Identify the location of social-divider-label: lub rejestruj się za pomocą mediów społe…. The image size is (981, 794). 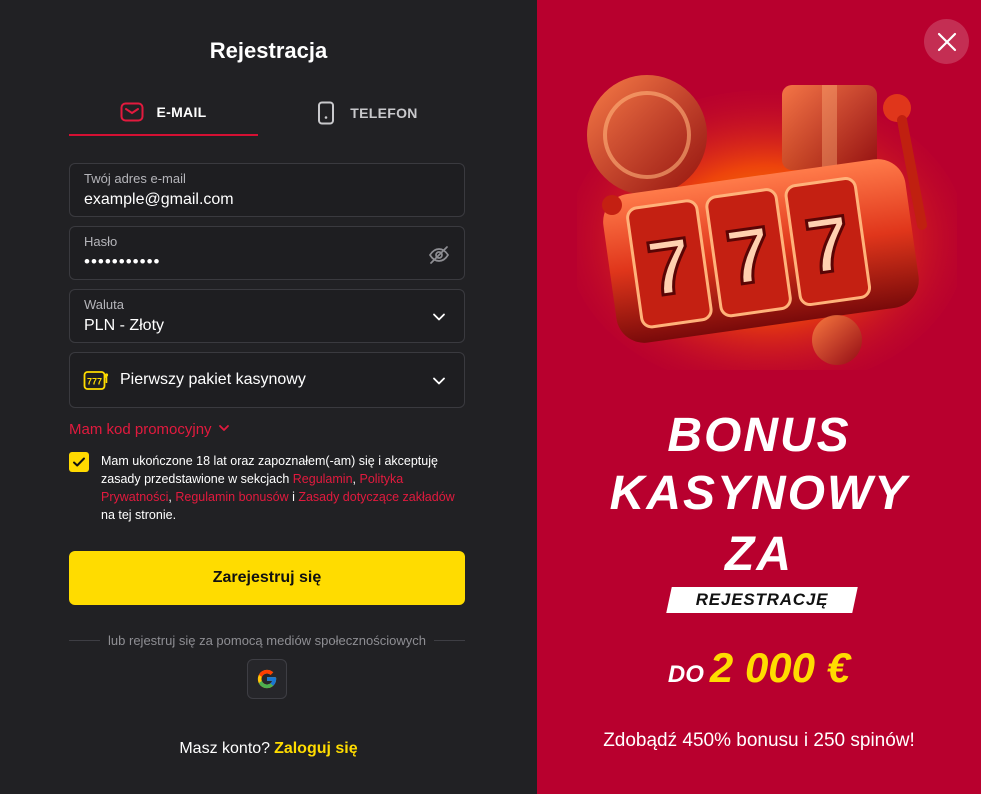
(267, 640).